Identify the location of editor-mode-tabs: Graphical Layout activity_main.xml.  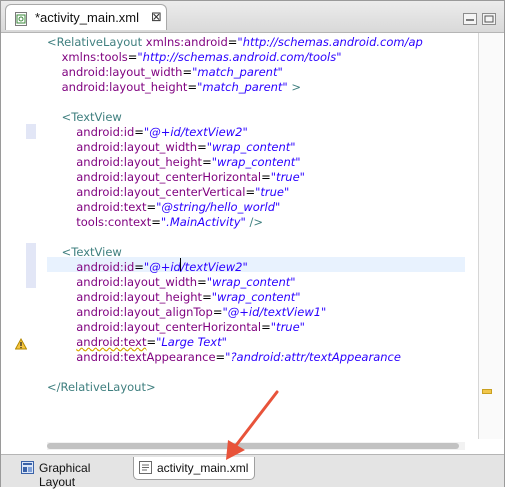
(252, 471).